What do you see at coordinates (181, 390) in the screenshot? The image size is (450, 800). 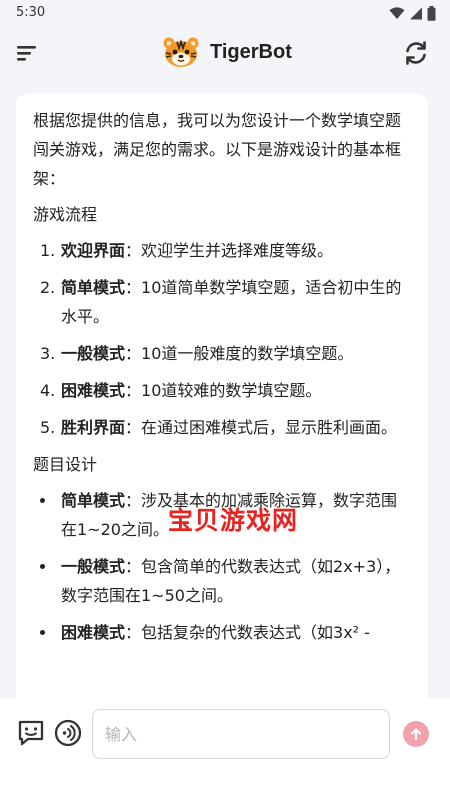 I see `flow-step: 4. 困难模式：10道较难的数学填空题。` at bounding box center [181, 390].